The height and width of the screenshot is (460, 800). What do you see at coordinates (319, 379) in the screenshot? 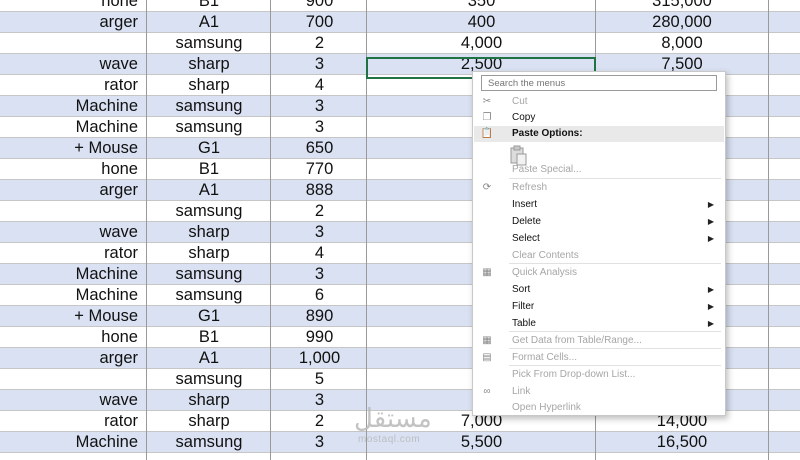
I see `table-cell: 5` at bounding box center [319, 379].